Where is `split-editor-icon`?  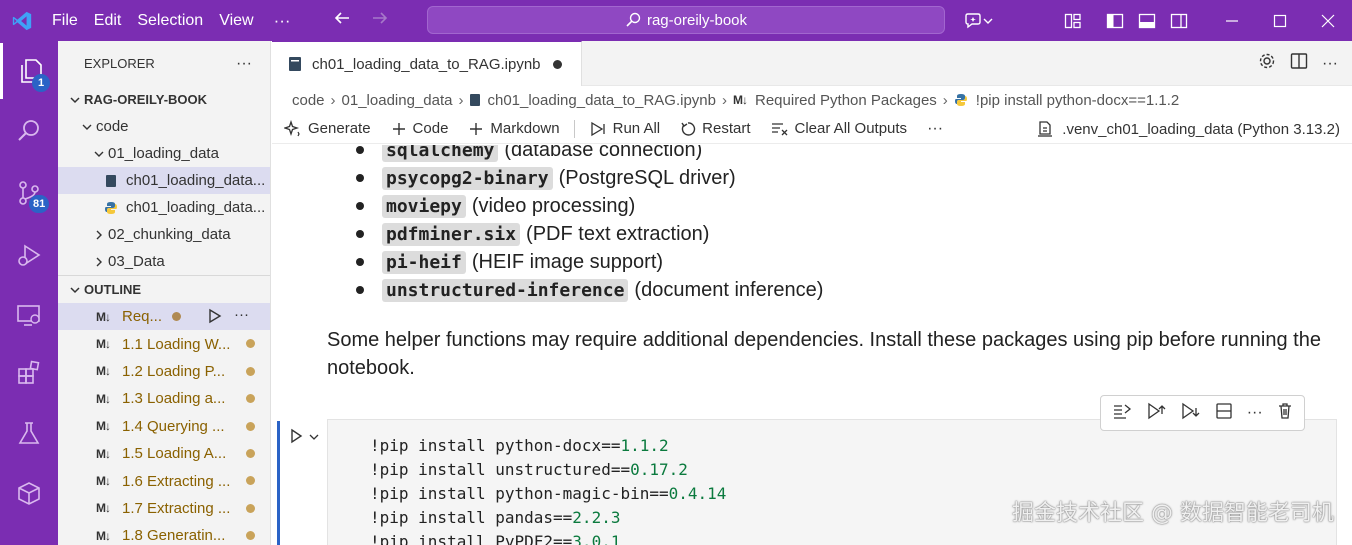 split-editor-icon is located at coordinates (1299, 63).